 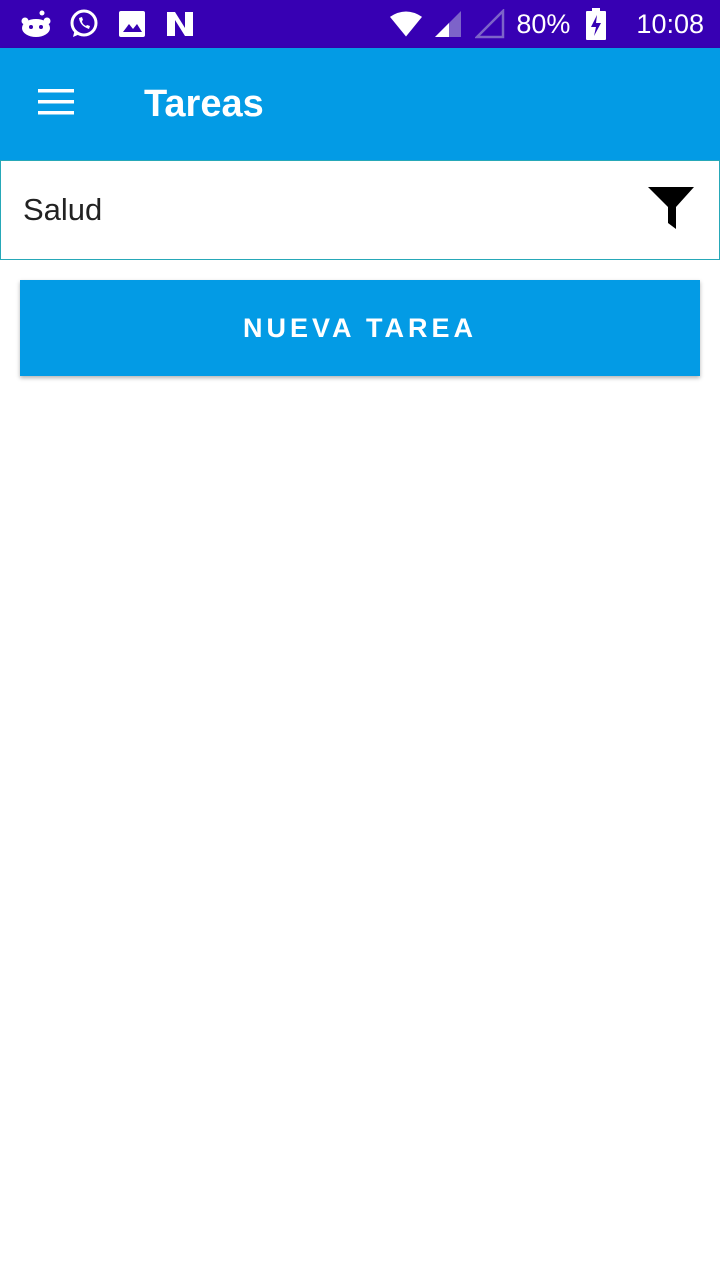 I want to click on menu-button, so click(x=56, y=104).